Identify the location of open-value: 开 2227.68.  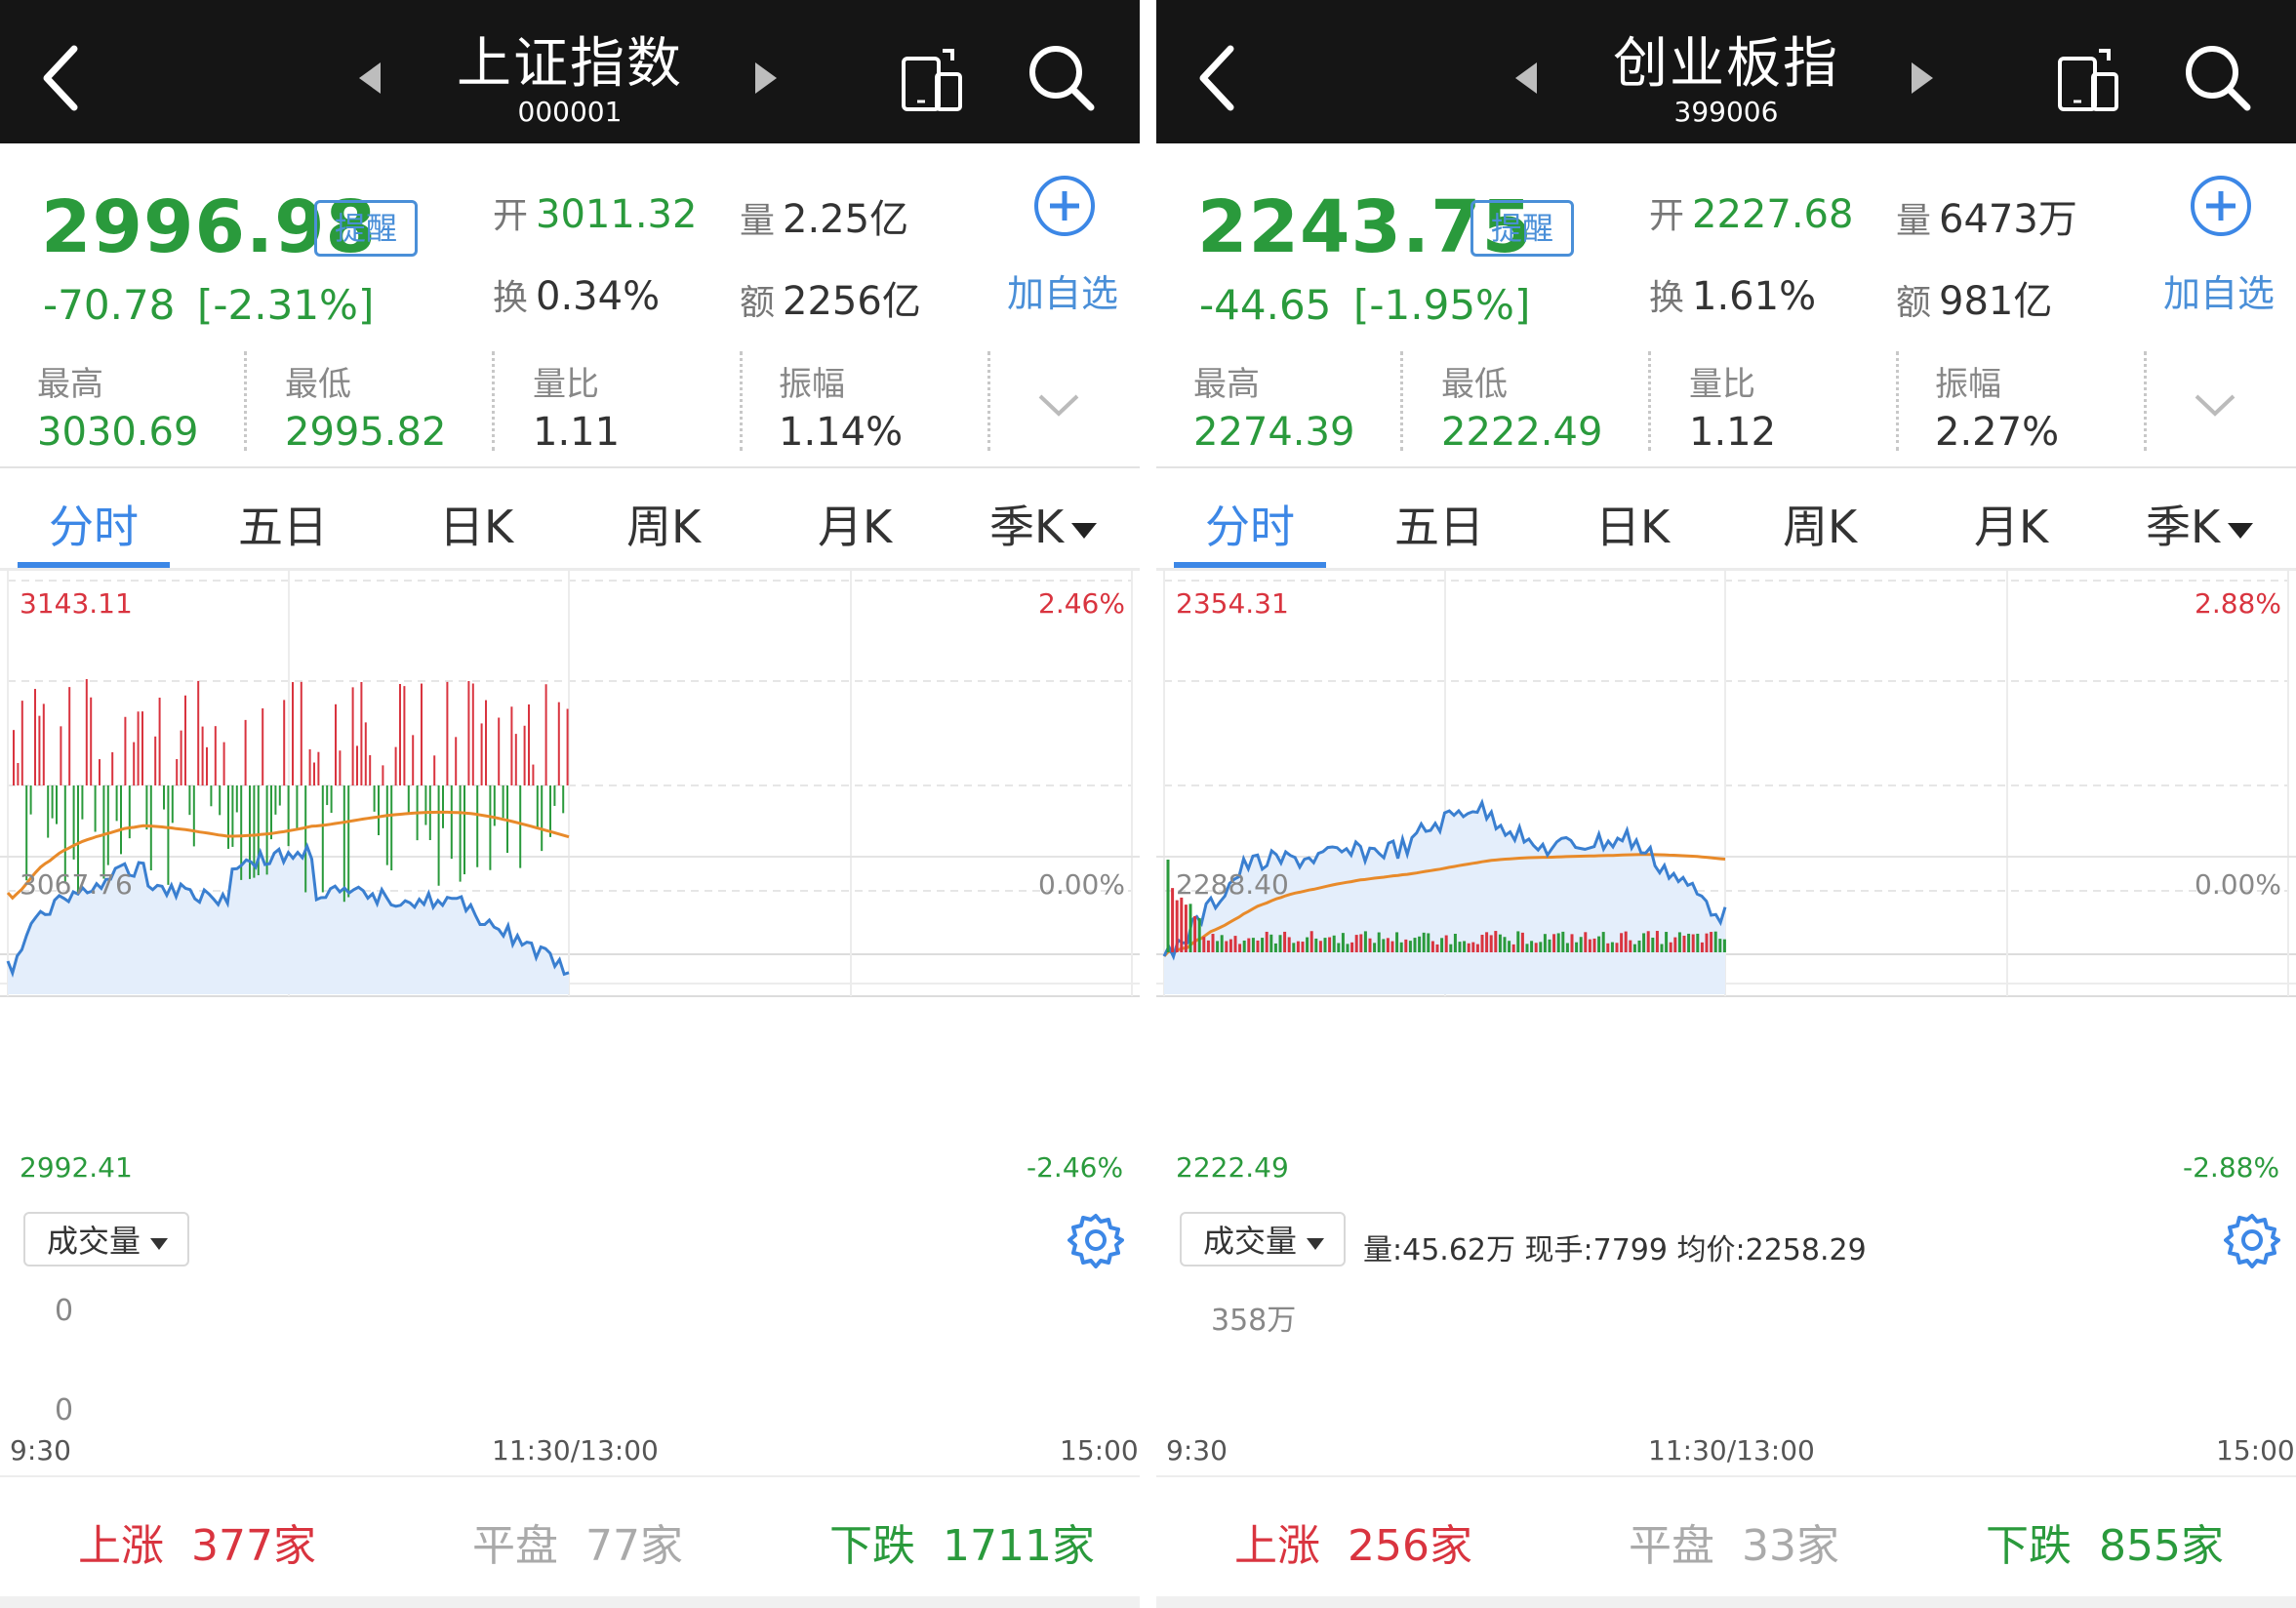
(1751, 212).